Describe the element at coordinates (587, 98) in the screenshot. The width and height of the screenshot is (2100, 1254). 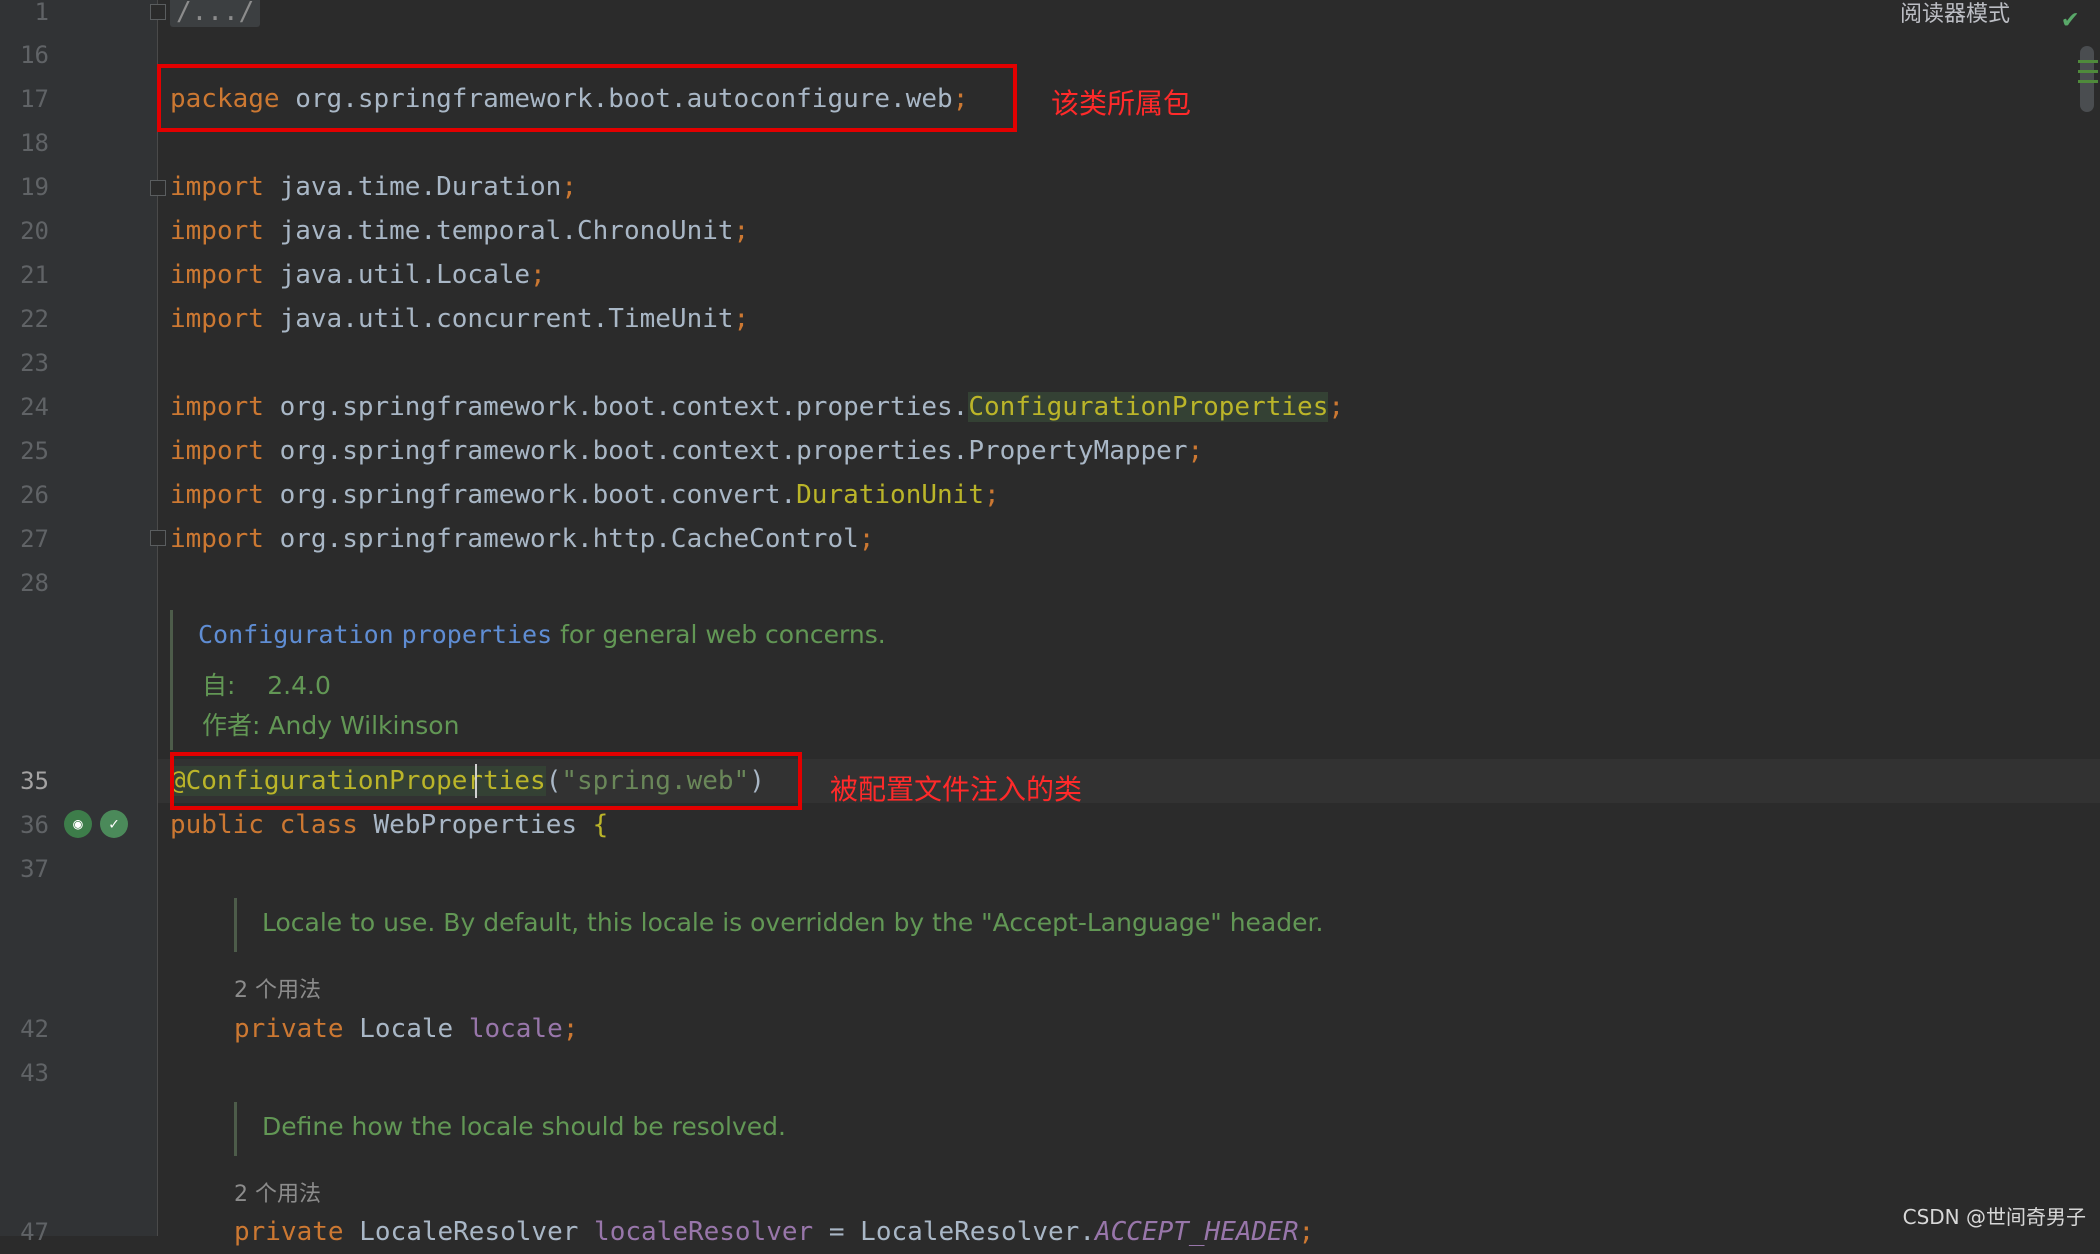
I see `package-highlight-box` at that location.